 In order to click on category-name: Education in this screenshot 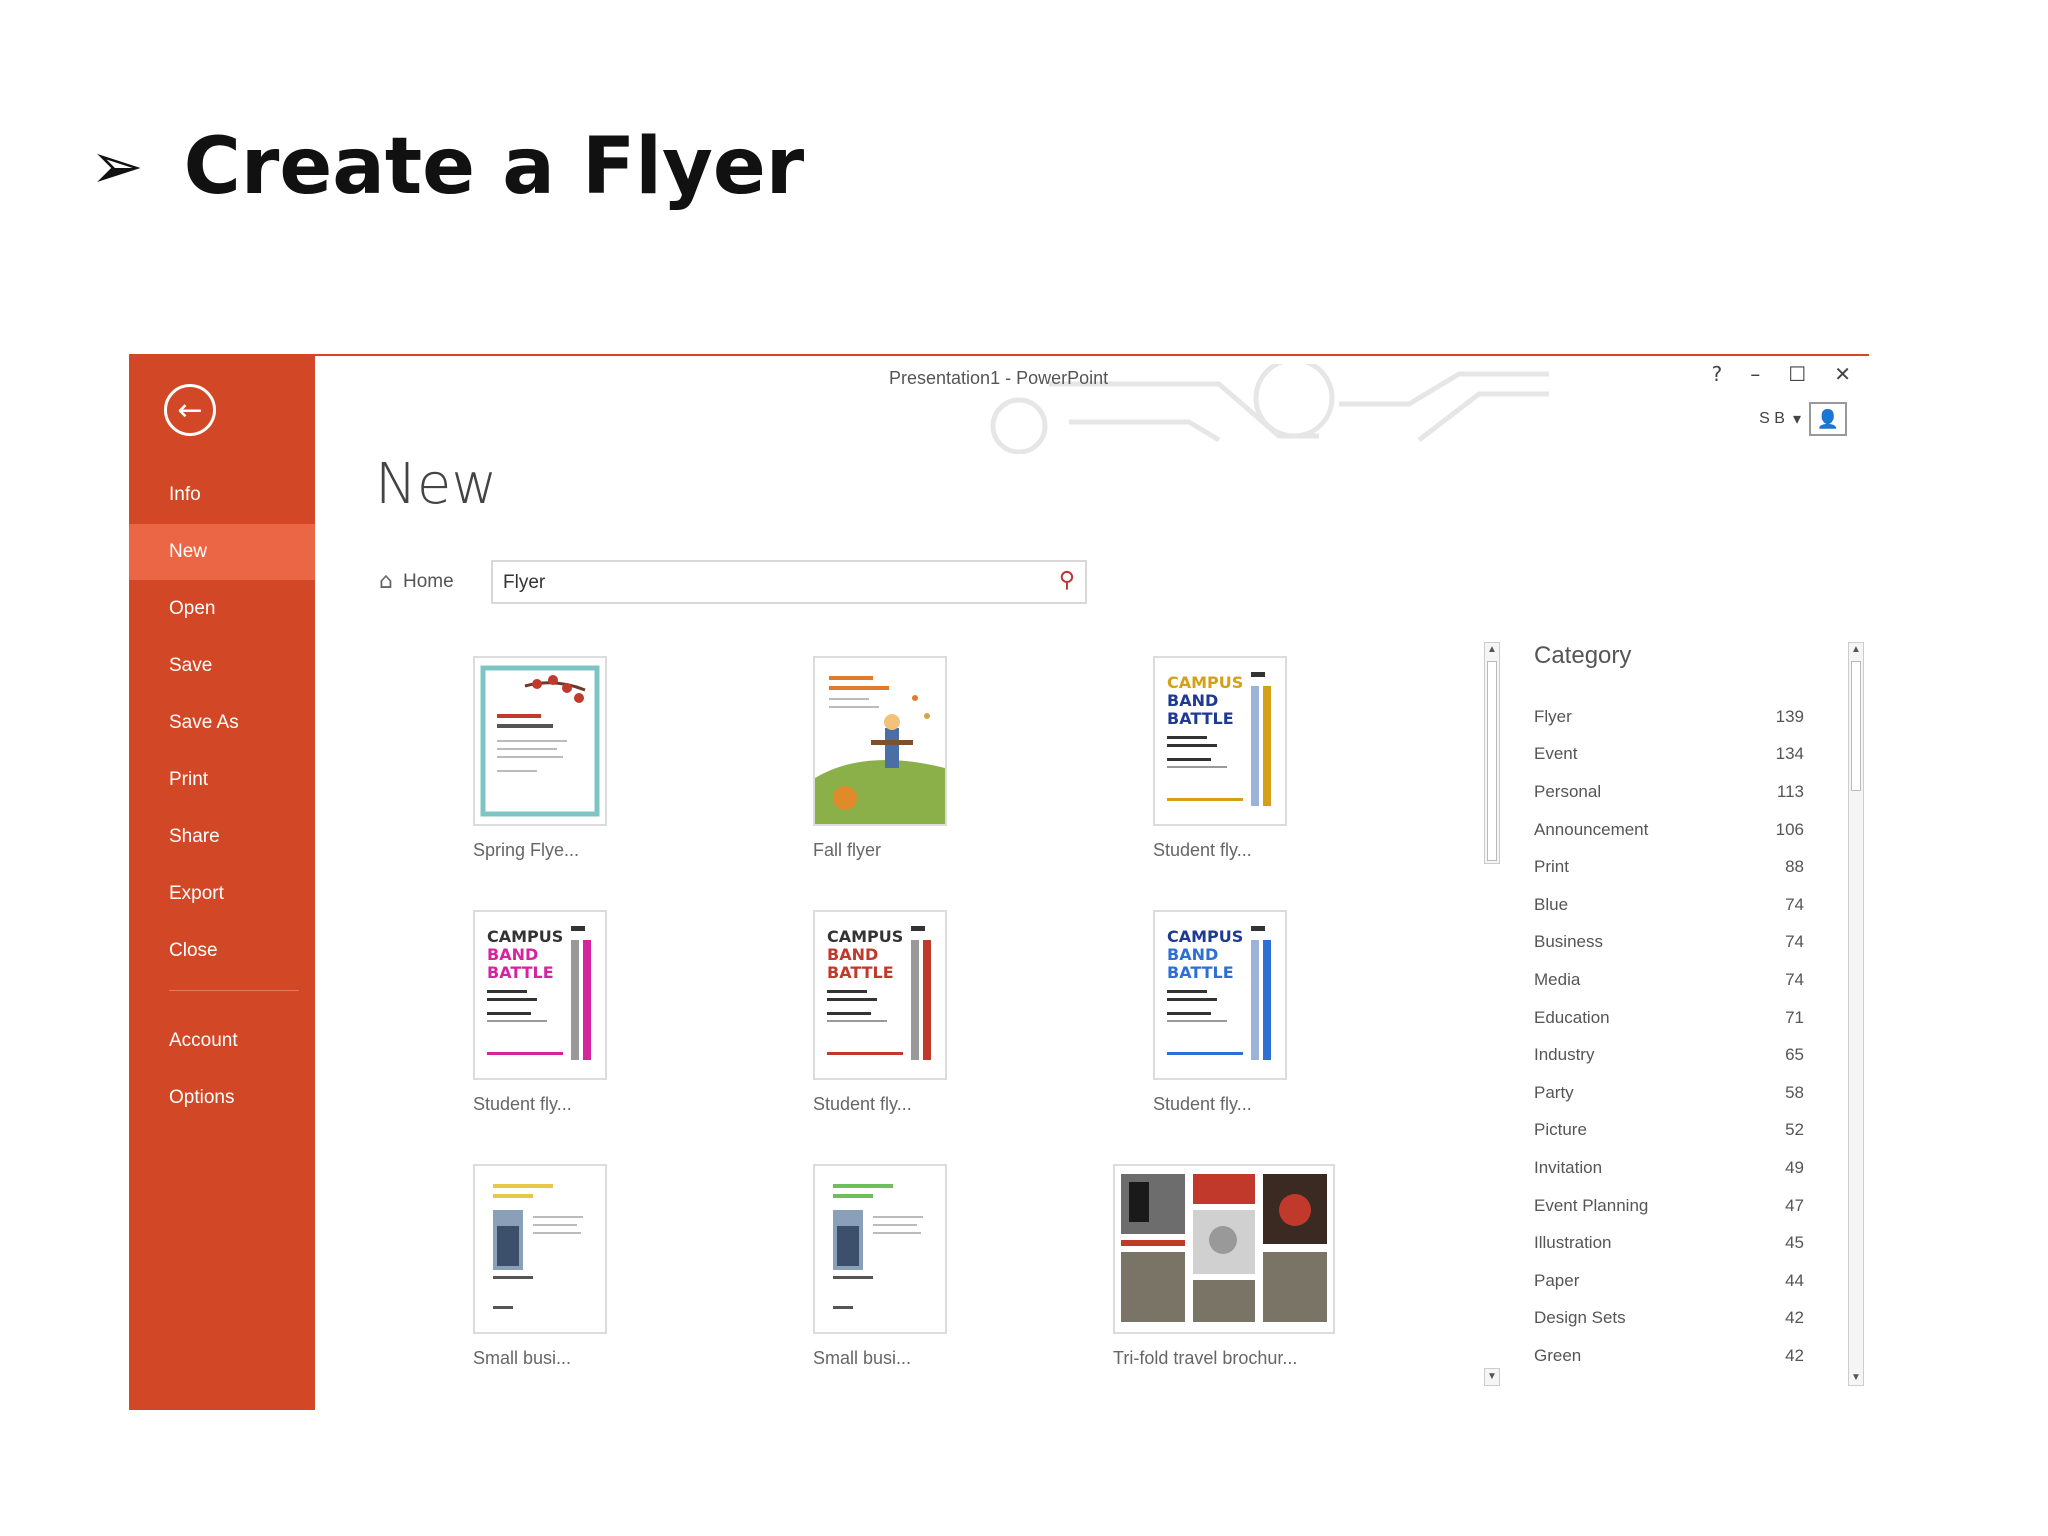, I will do `click(1572, 1017)`.